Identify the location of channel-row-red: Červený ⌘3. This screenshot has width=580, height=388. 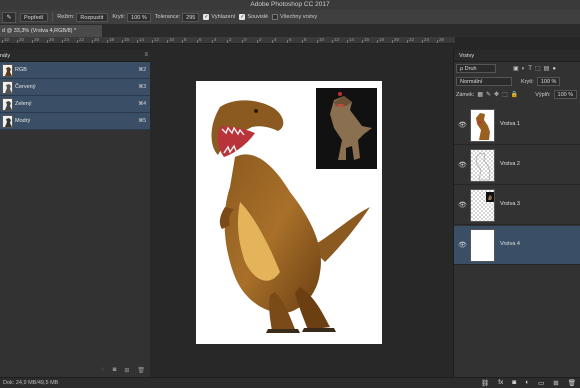
(76, 87).